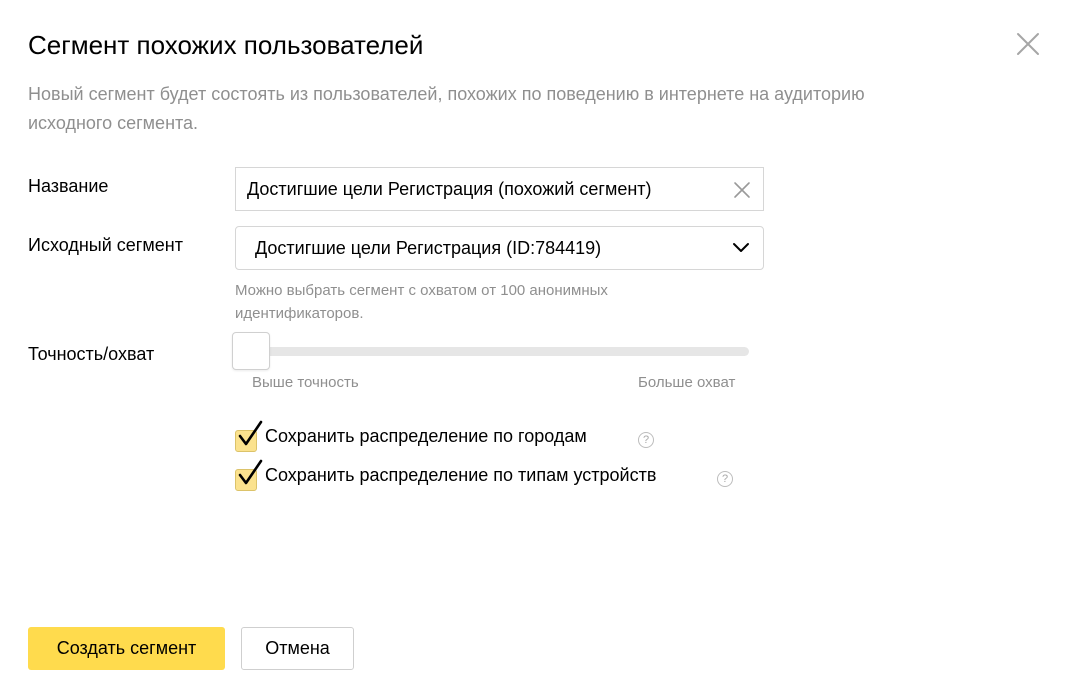  I want to click on close-icon, so click(1028, 44).